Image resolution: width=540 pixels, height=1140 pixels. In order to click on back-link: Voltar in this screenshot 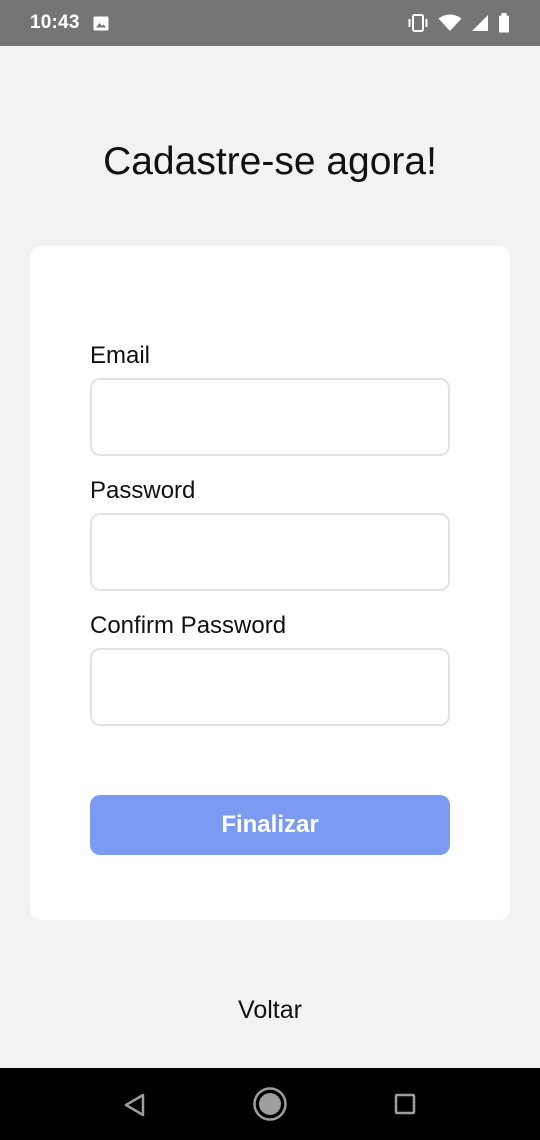, I will do `click(270, 1010)`.